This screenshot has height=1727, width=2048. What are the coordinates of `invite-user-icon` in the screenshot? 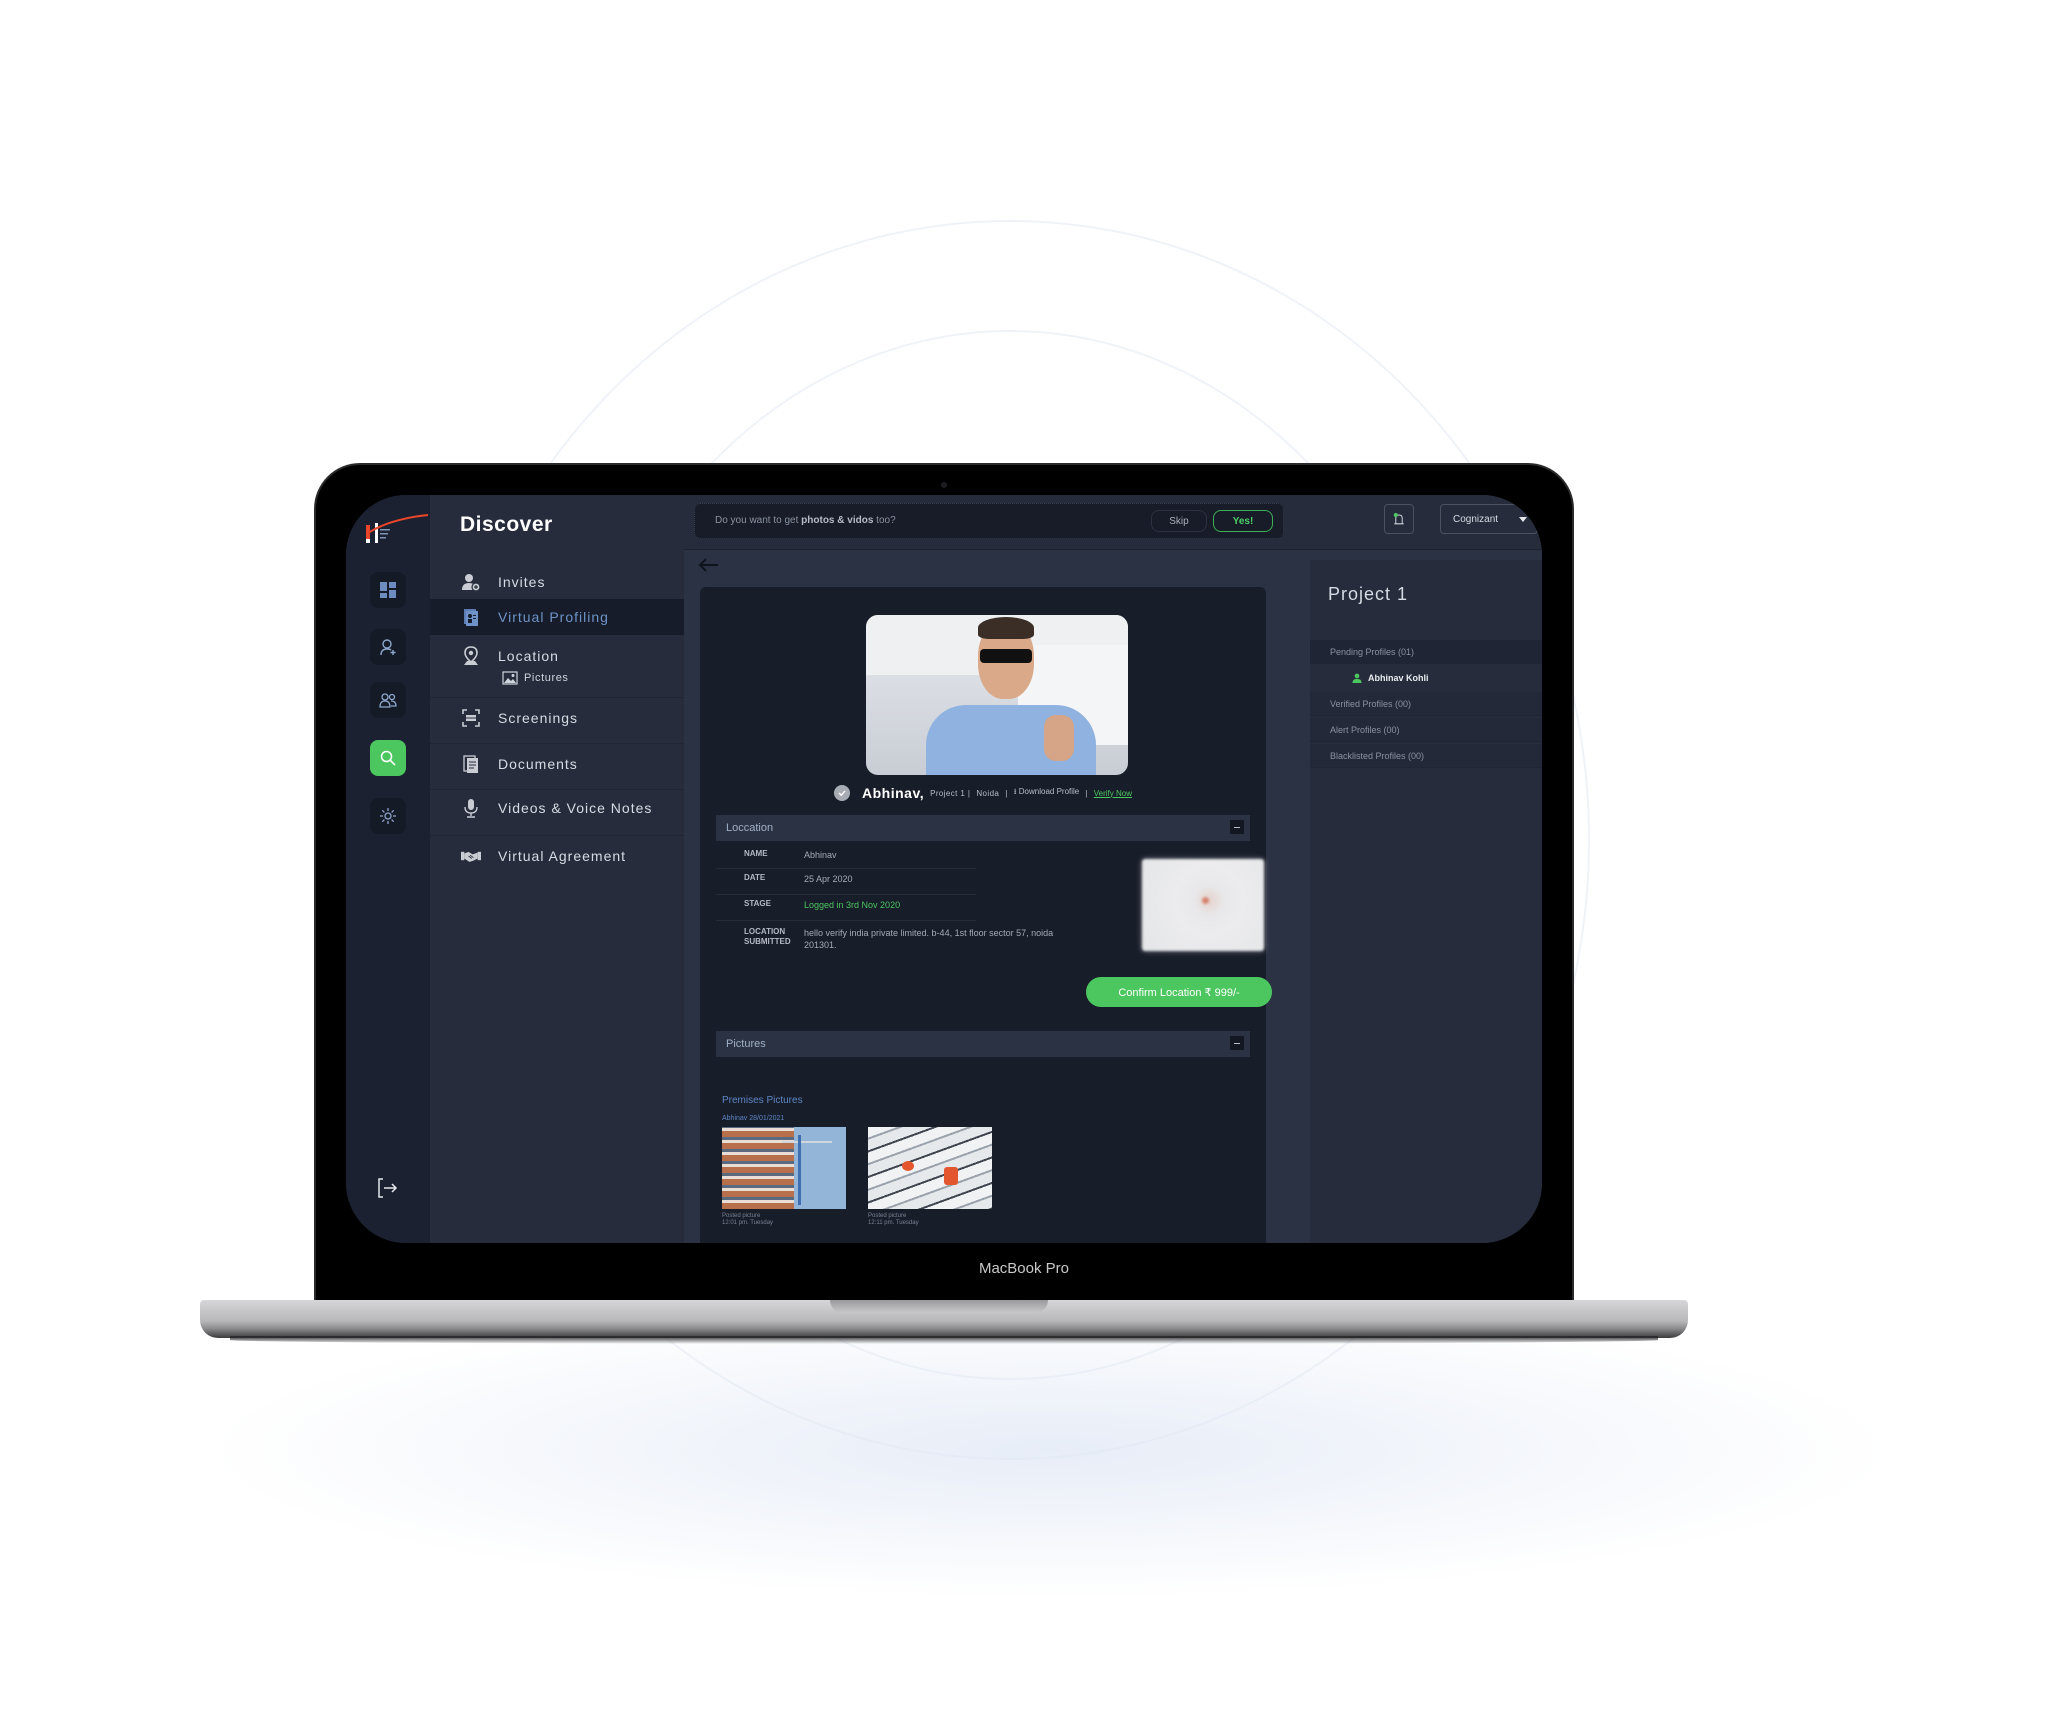 It's located at (471, 582).